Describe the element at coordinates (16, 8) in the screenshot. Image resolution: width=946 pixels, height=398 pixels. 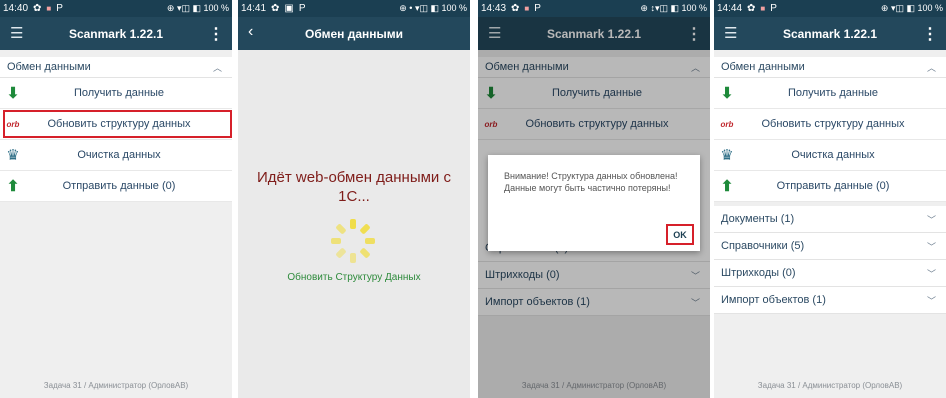
I see `status-time: 14:40` at that location.